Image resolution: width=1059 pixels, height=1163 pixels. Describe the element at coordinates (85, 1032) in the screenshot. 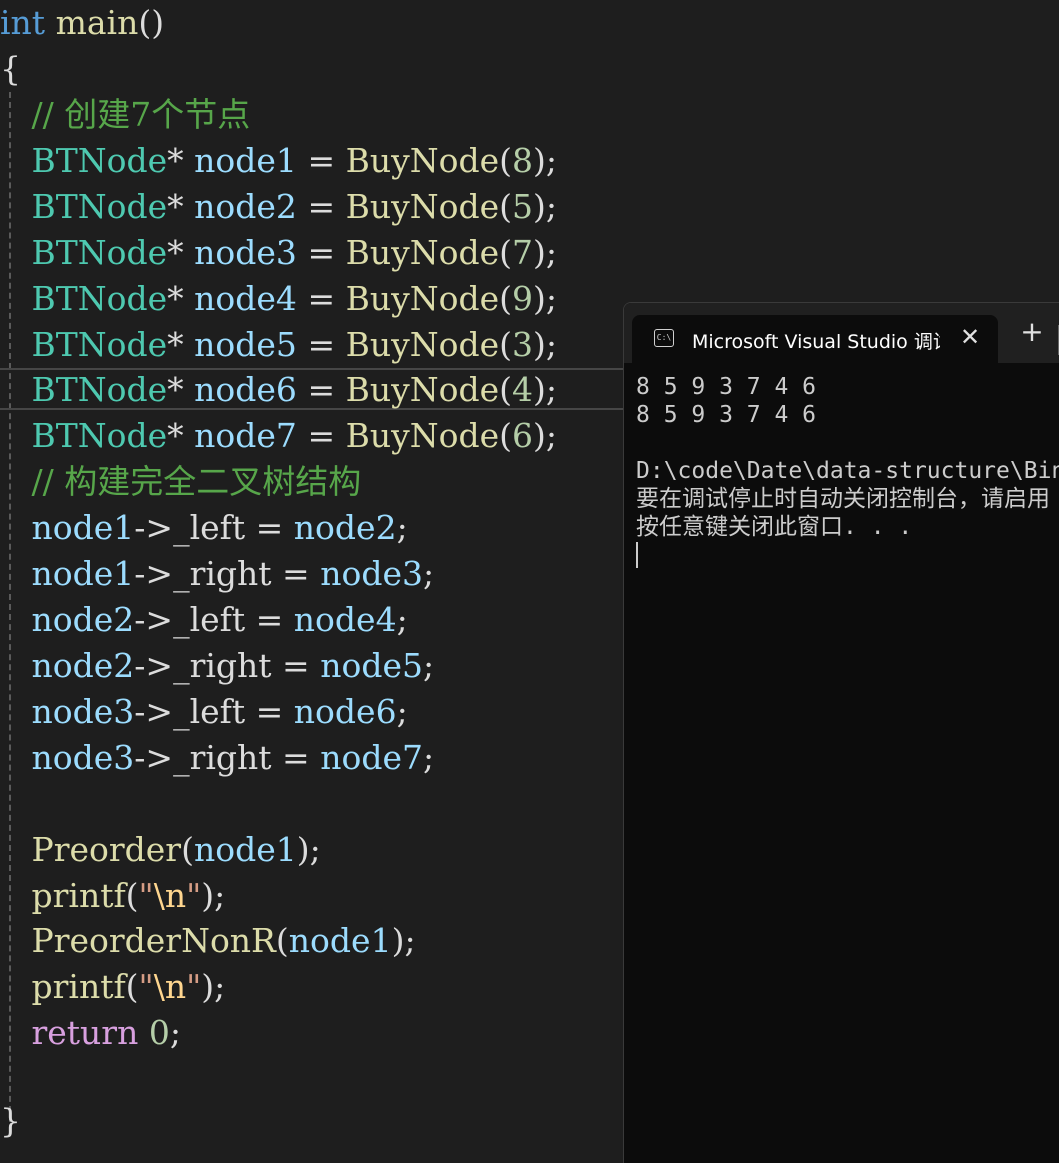

I see `keyword: return` at that location.